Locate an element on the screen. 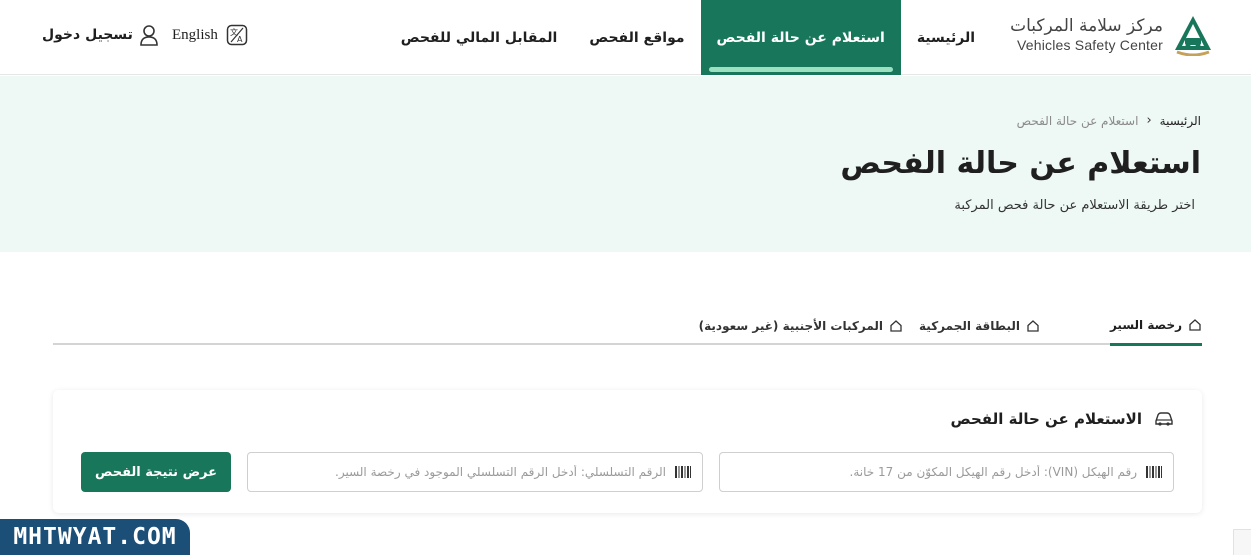 This screenshot has height=555, width=1251. translate-icon: 文 A is located at coordinates (237, 35).